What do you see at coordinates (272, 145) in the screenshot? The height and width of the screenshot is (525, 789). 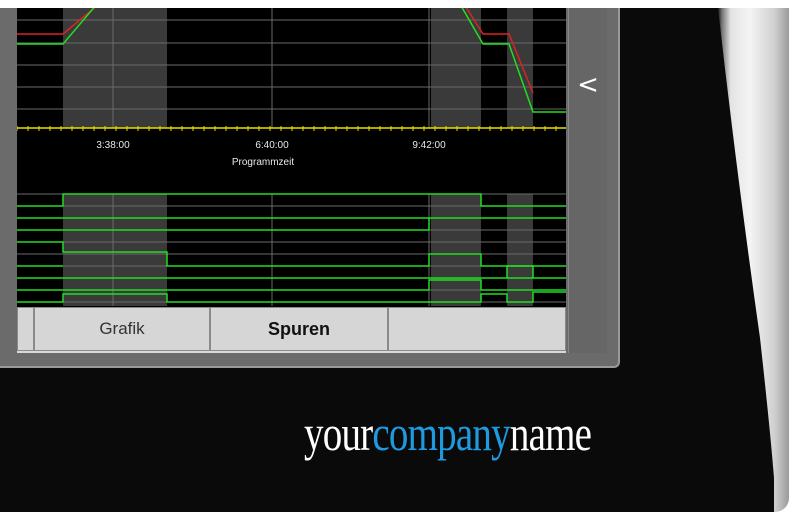 I see `time-tick-label: 6:40:00` at bounding box center [272, 145].